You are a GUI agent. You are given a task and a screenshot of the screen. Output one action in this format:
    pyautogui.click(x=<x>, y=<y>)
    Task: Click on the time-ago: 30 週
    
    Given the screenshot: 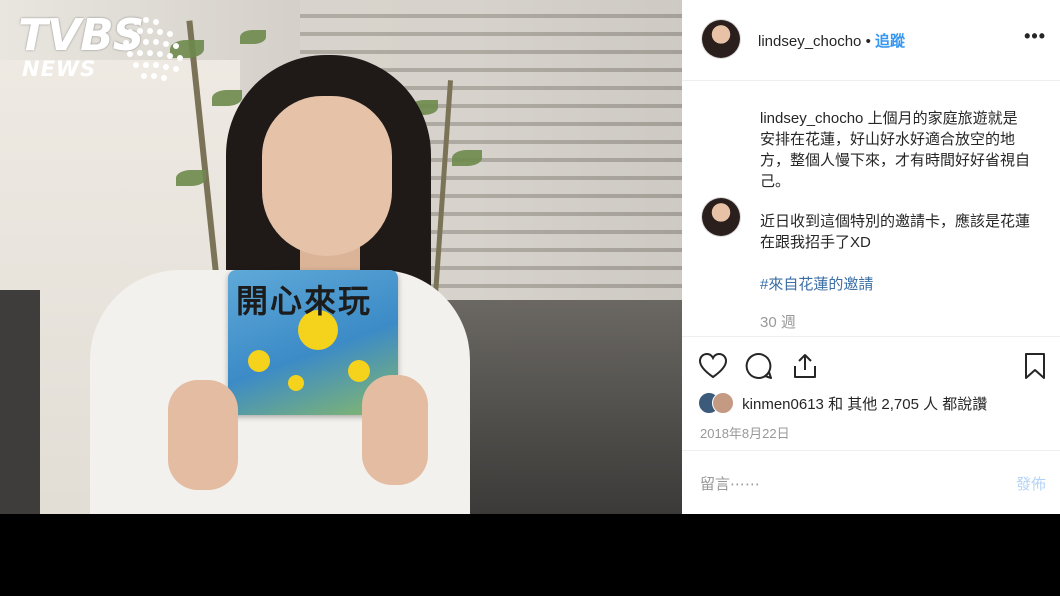 What is the action you would take?
    pyautogui.click(x=778, y=322)
    